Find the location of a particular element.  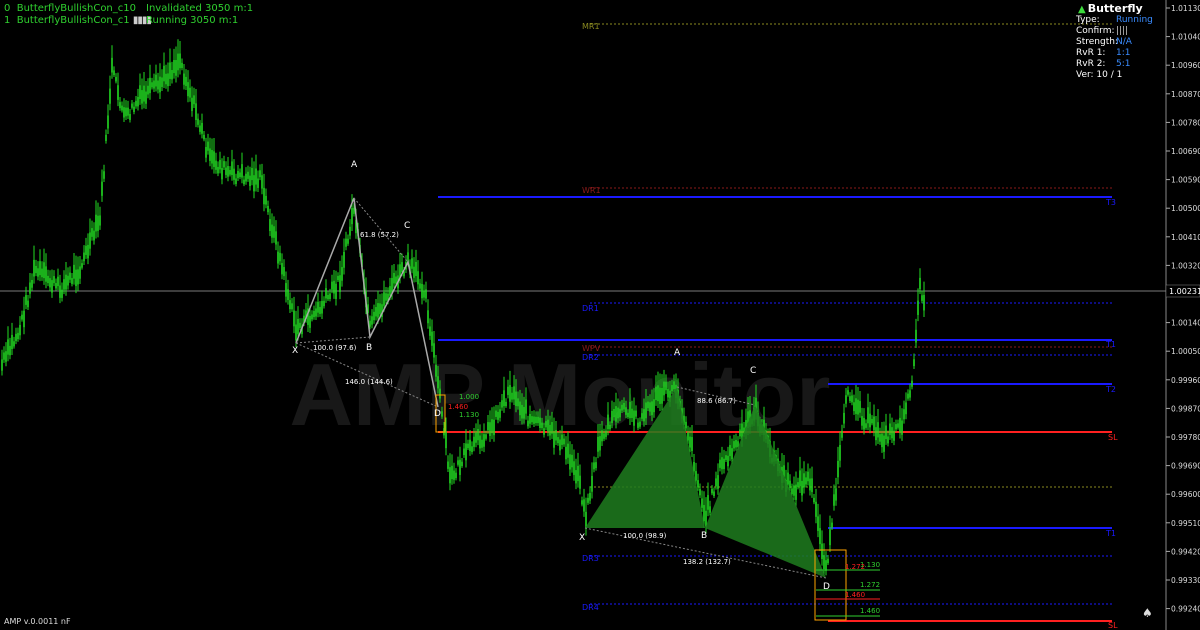

pattern2-label-x: X is located at coordinates (582, 538).